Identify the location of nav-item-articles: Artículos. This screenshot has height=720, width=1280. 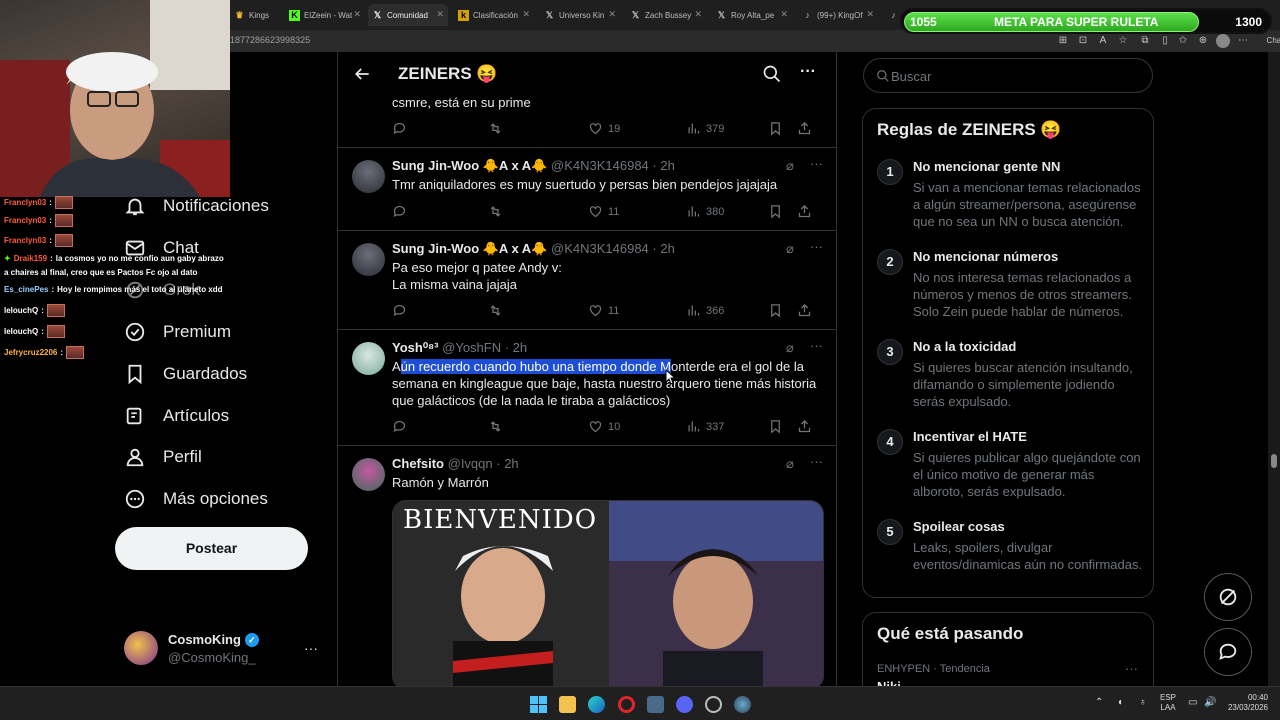
(176, 416).